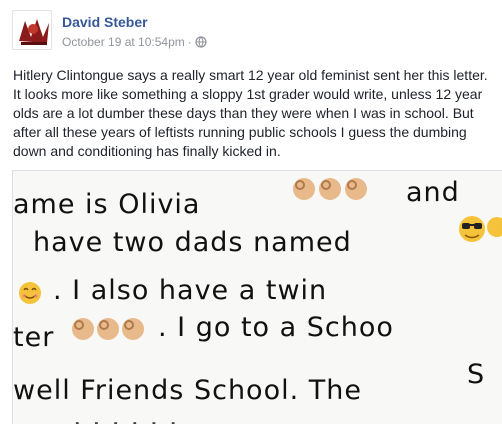 Image resolution: width=502 pixels, height=424 pixels. Describe the element at coordinates (105, 22) in the screenshot. I see `author-name: David Steber` at that location.